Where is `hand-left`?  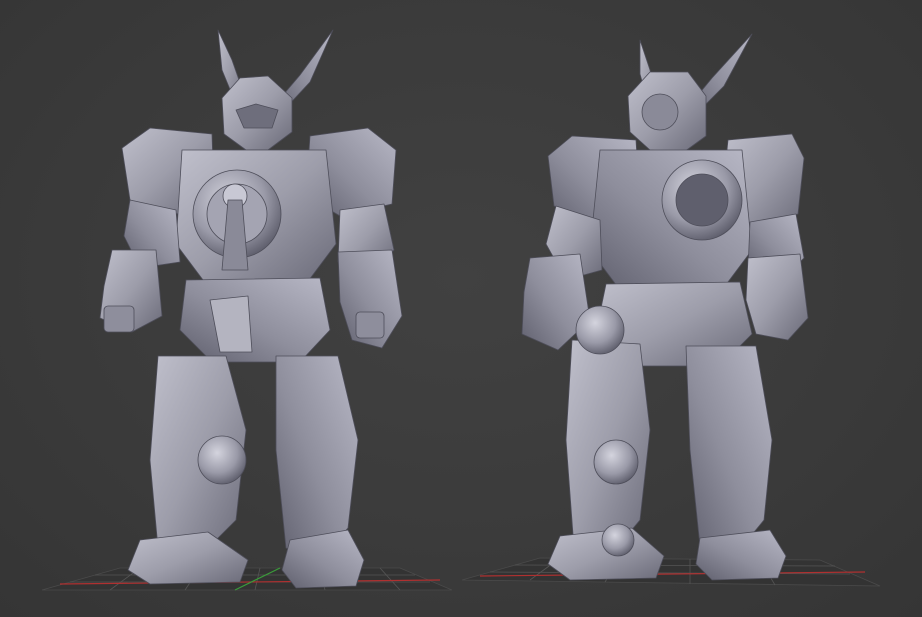 hand-left is located at coordinates (119, 319).